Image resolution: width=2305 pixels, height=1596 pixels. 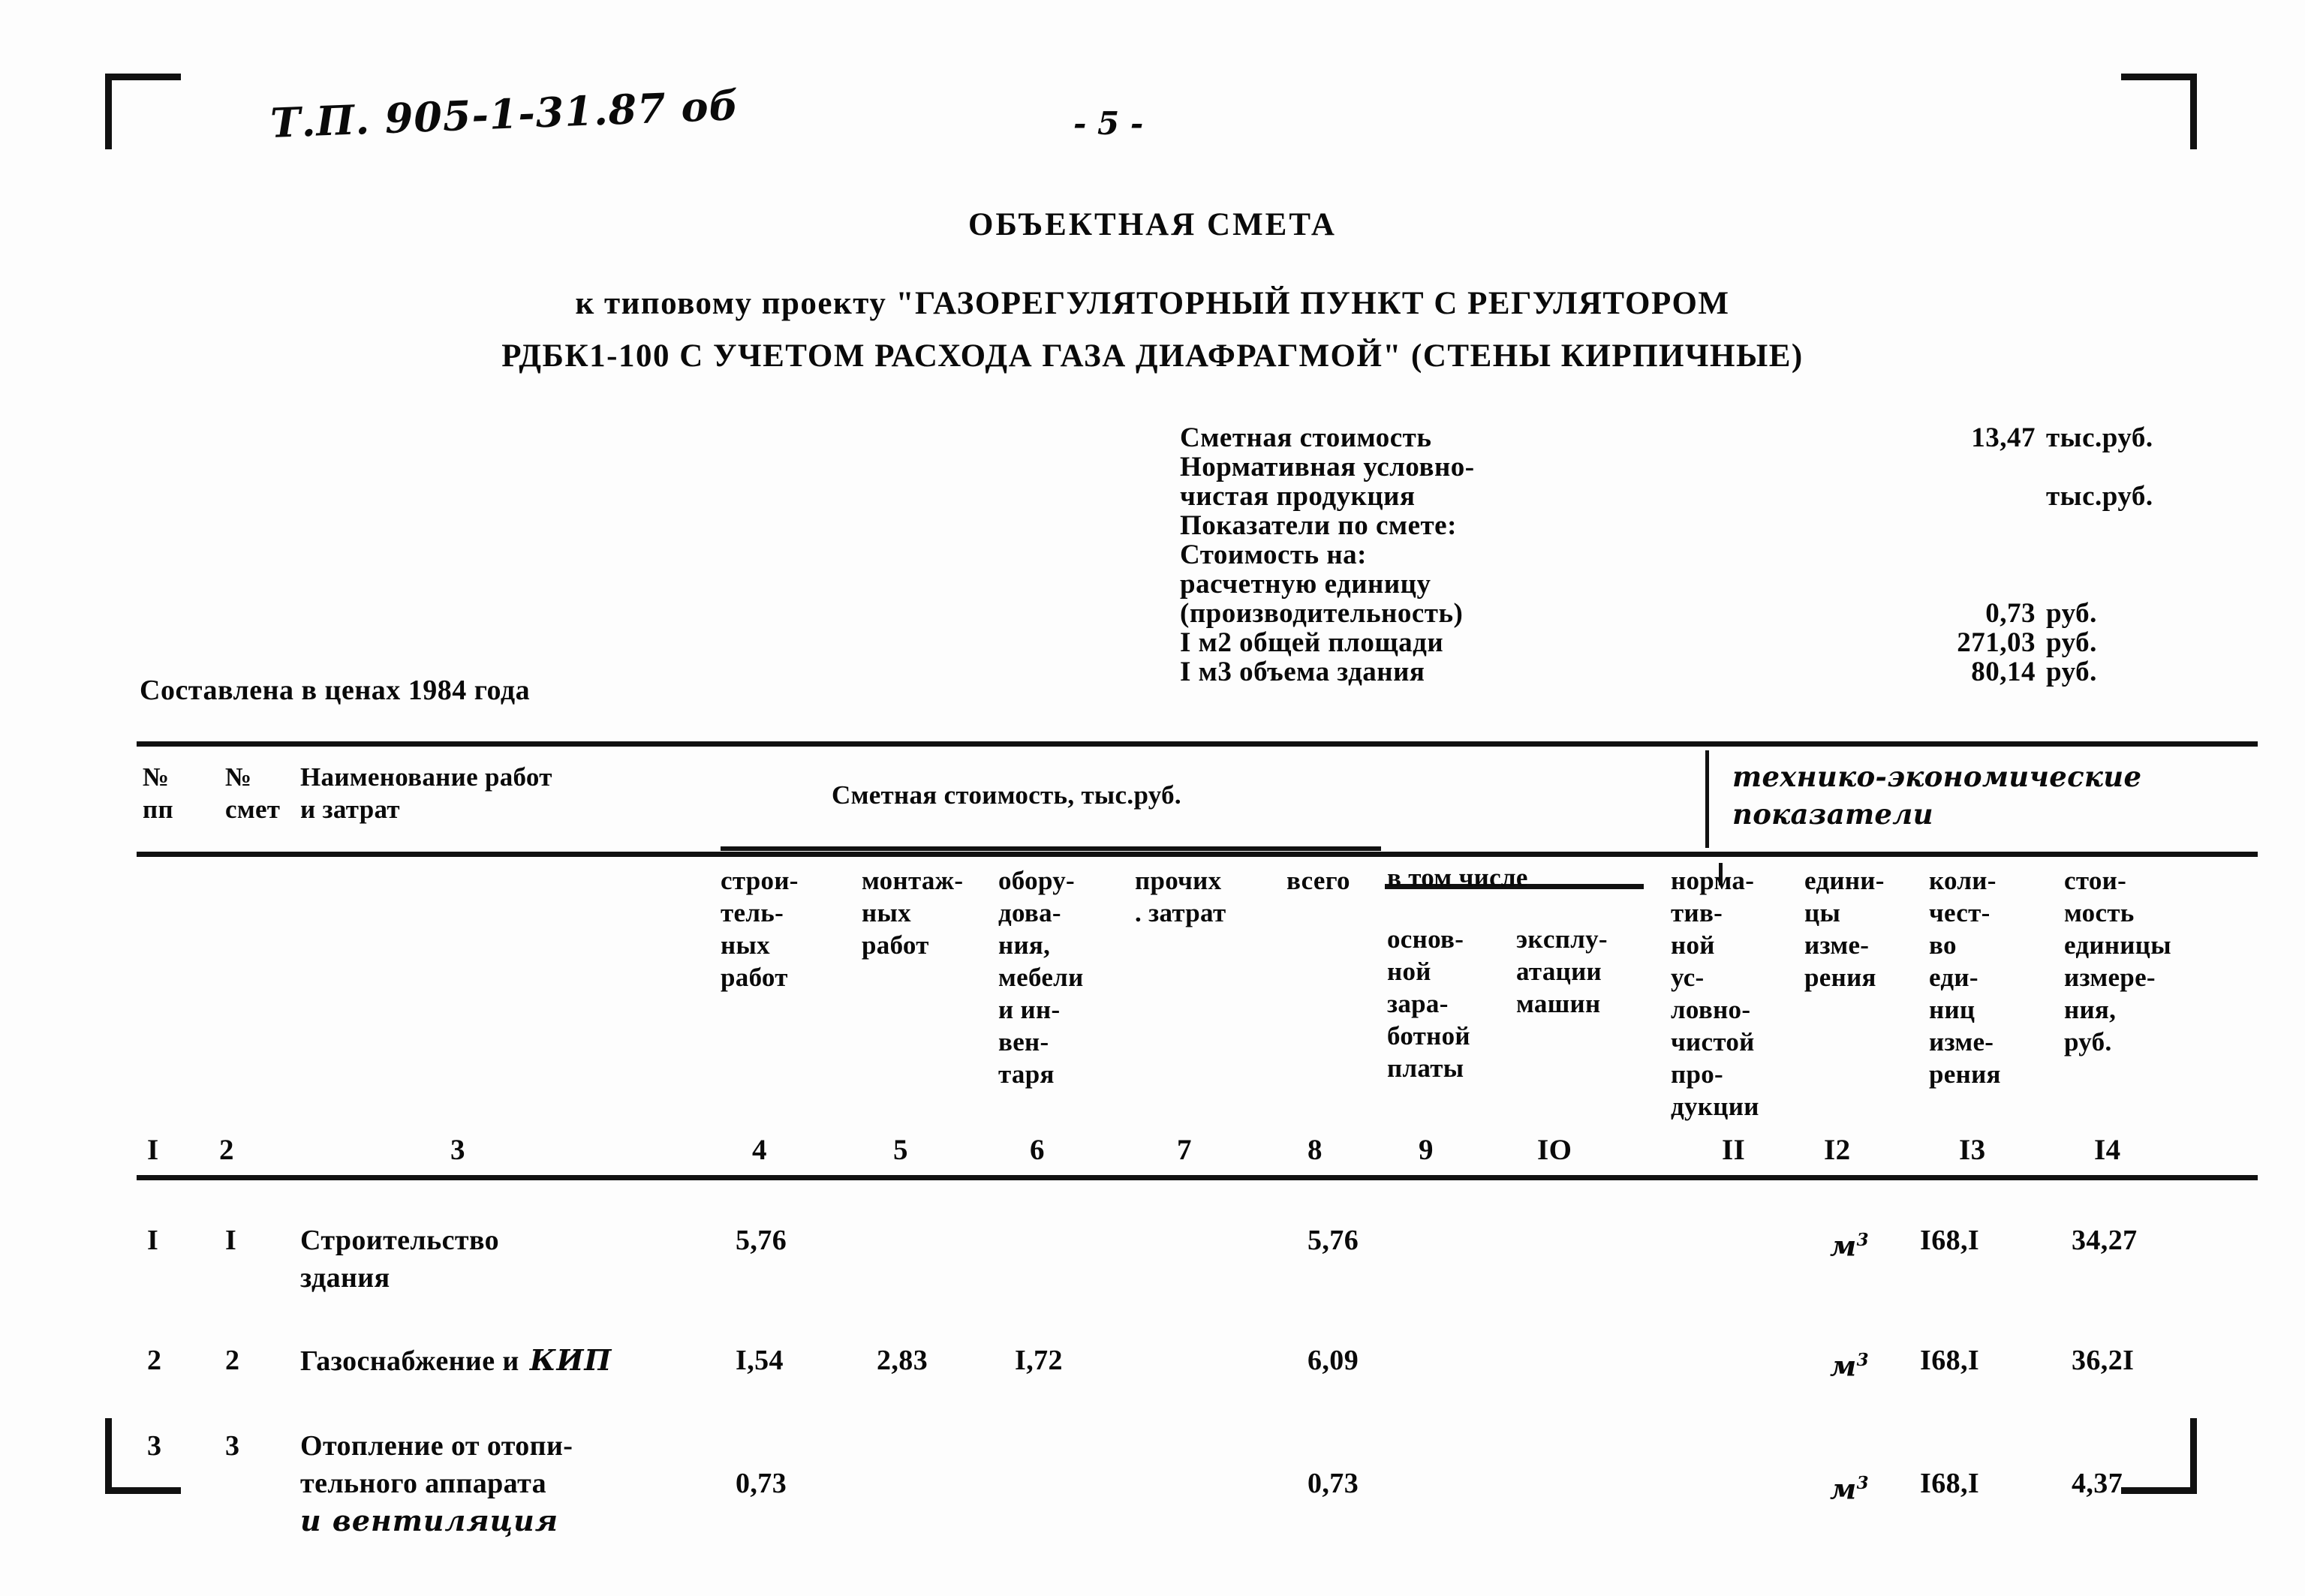 I want to click on summary-row: Нормативная условно-, so click(x=1713, y=466).